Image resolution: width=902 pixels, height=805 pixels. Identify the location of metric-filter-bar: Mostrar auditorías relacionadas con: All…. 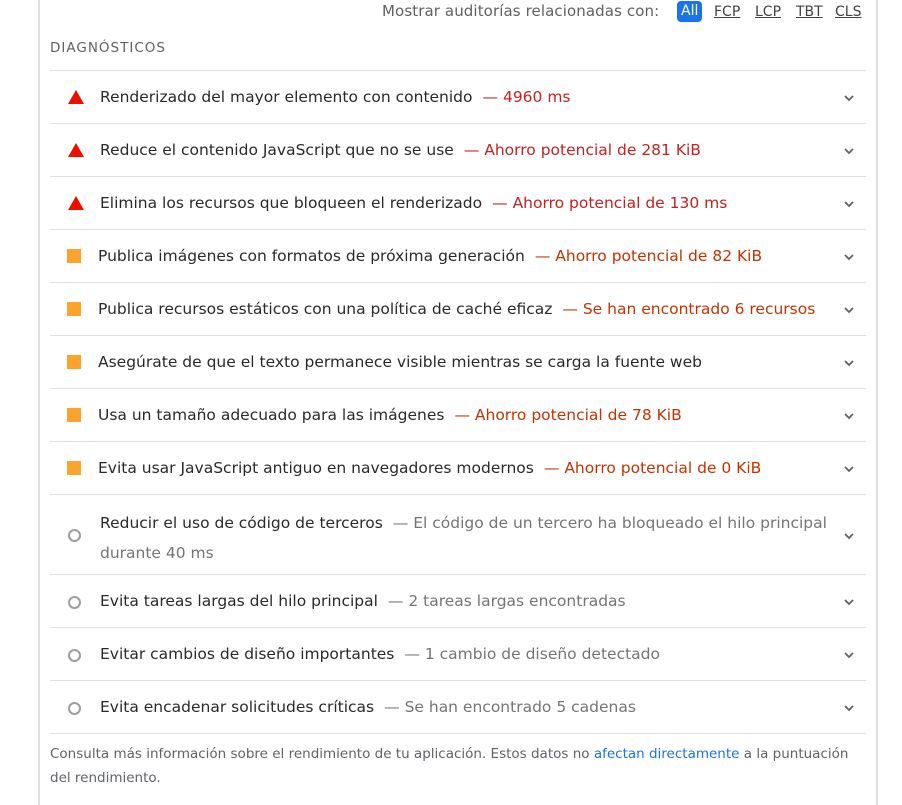
(451, 14).